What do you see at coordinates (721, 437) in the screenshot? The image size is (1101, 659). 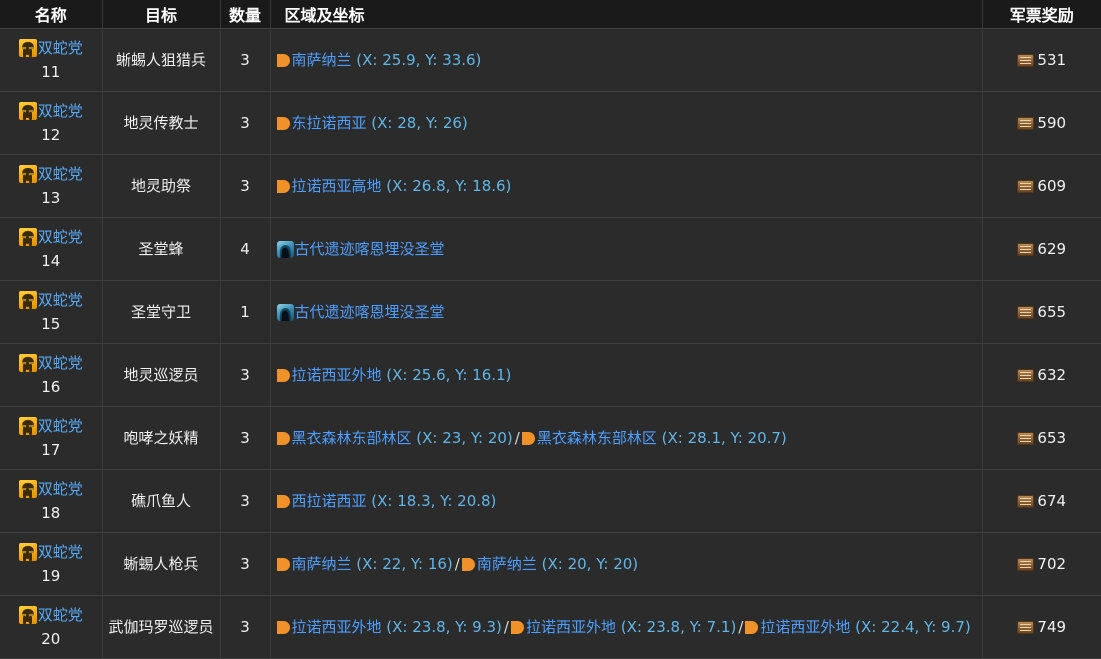 I see `coordinates-text: (X: 28.1, Y: 20.7)` at bounding box center [721, 437].